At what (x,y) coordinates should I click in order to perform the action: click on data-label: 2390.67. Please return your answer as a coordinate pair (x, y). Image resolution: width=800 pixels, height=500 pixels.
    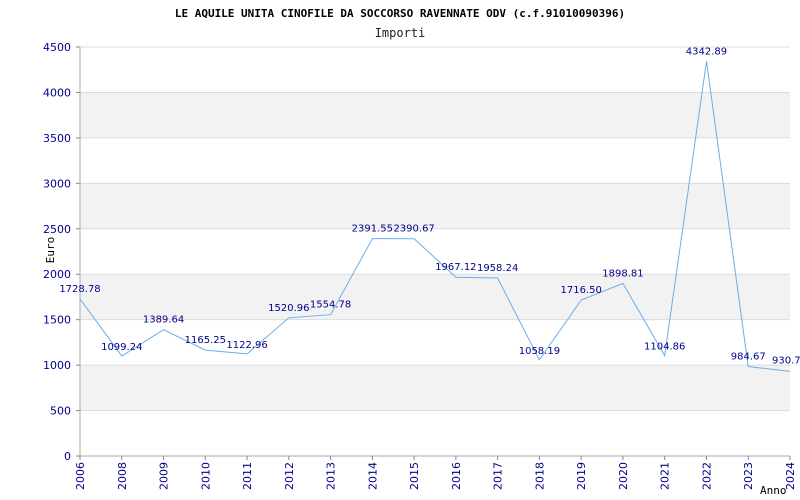
    Looking at the image, I should click on (413, 229).